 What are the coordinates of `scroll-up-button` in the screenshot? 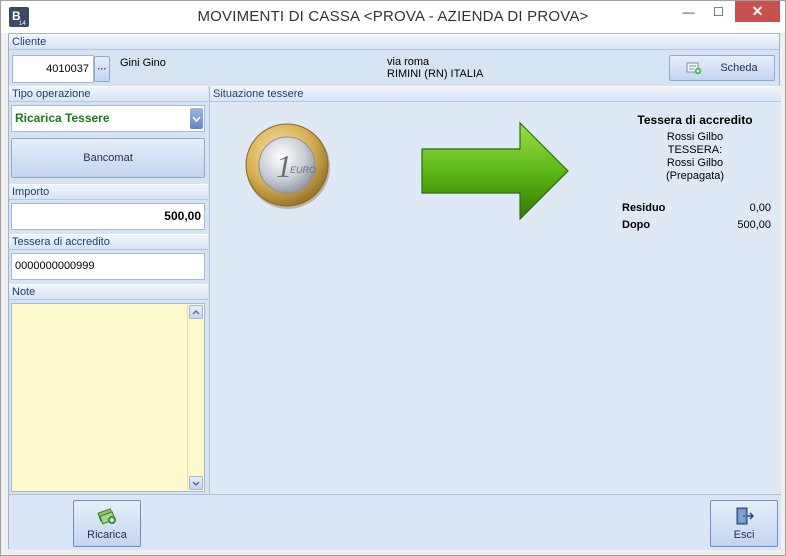 It's located at (196, 312).